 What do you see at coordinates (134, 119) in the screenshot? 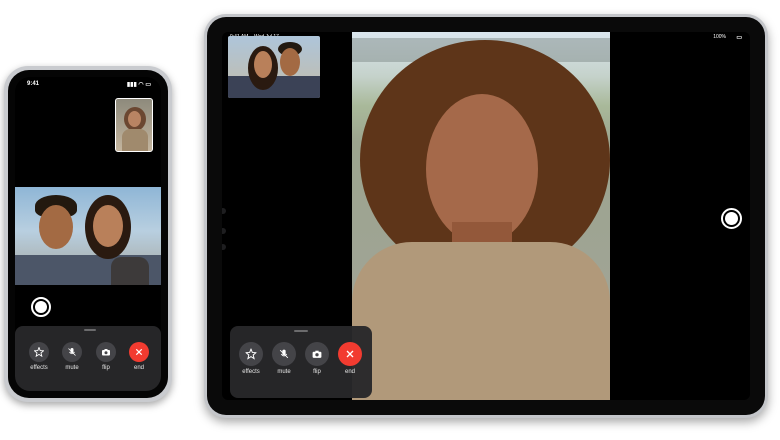
I see `self-face` at bounding box center [134, 119].